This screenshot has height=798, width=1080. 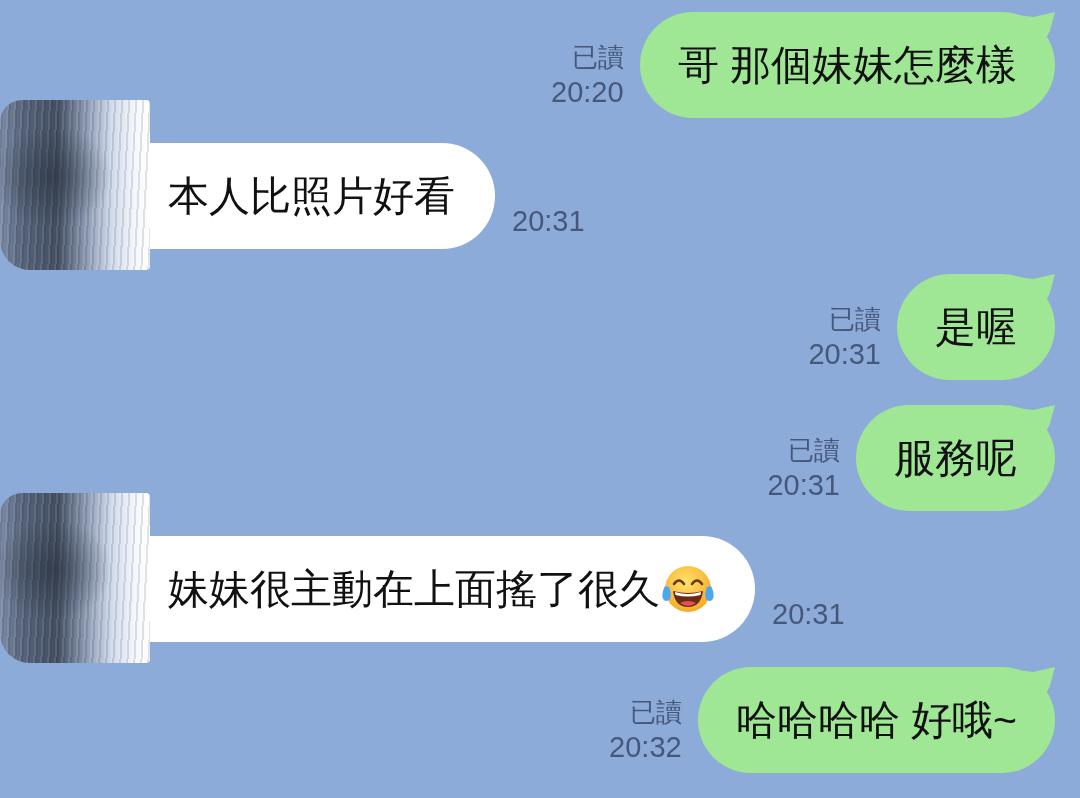 I want to click on message-text: 本人比照片好看, so click(x=311, y=196).